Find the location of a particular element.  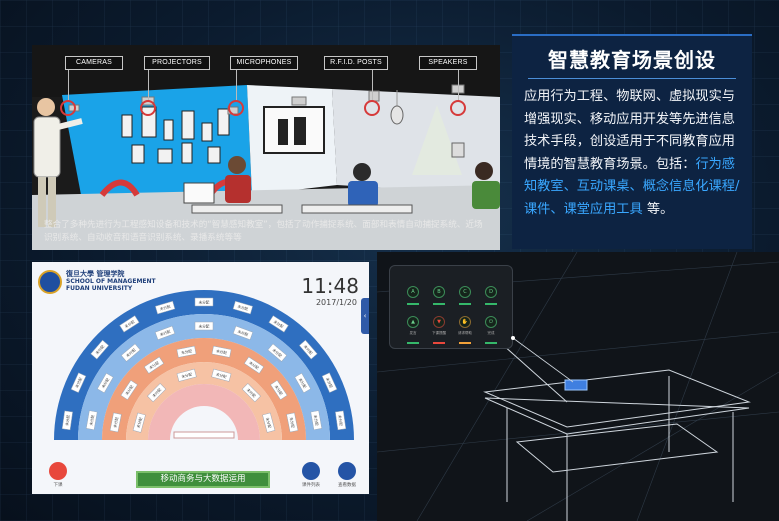

device-label-cameras: CAMERAS is located at coordinates (94, 63).